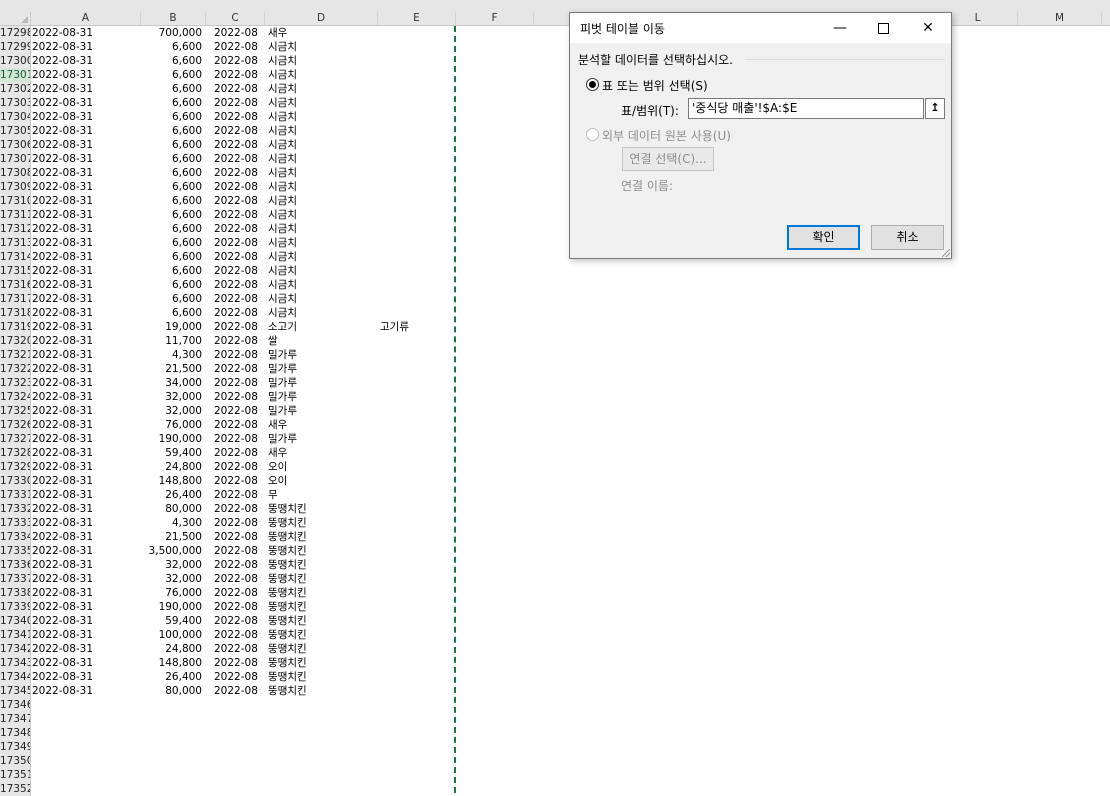 This screenshot has width=1110, height=796. What do you see at coordinates (82, 705) in the screenshot?
I see `cell-date` at bounding box center [82, 705].